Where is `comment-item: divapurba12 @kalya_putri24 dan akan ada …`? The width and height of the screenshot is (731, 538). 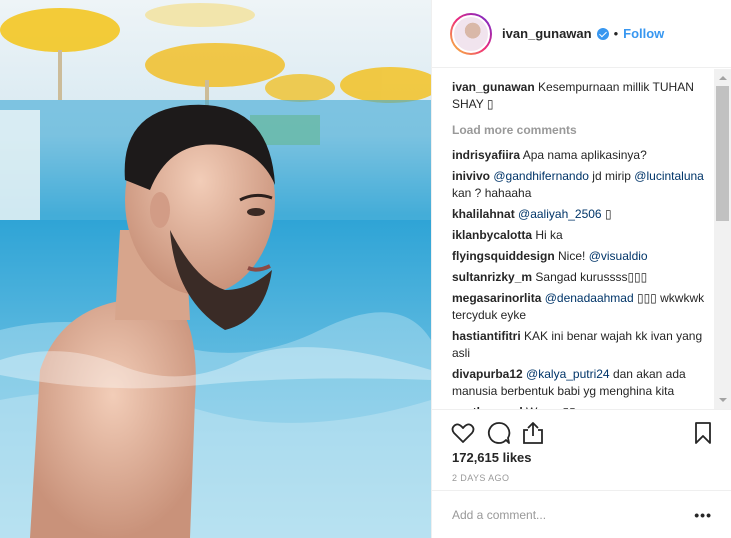
comment-item: divapurba12 @kalya_putri24 dan akan ada … is located at coordinates (580, 383).